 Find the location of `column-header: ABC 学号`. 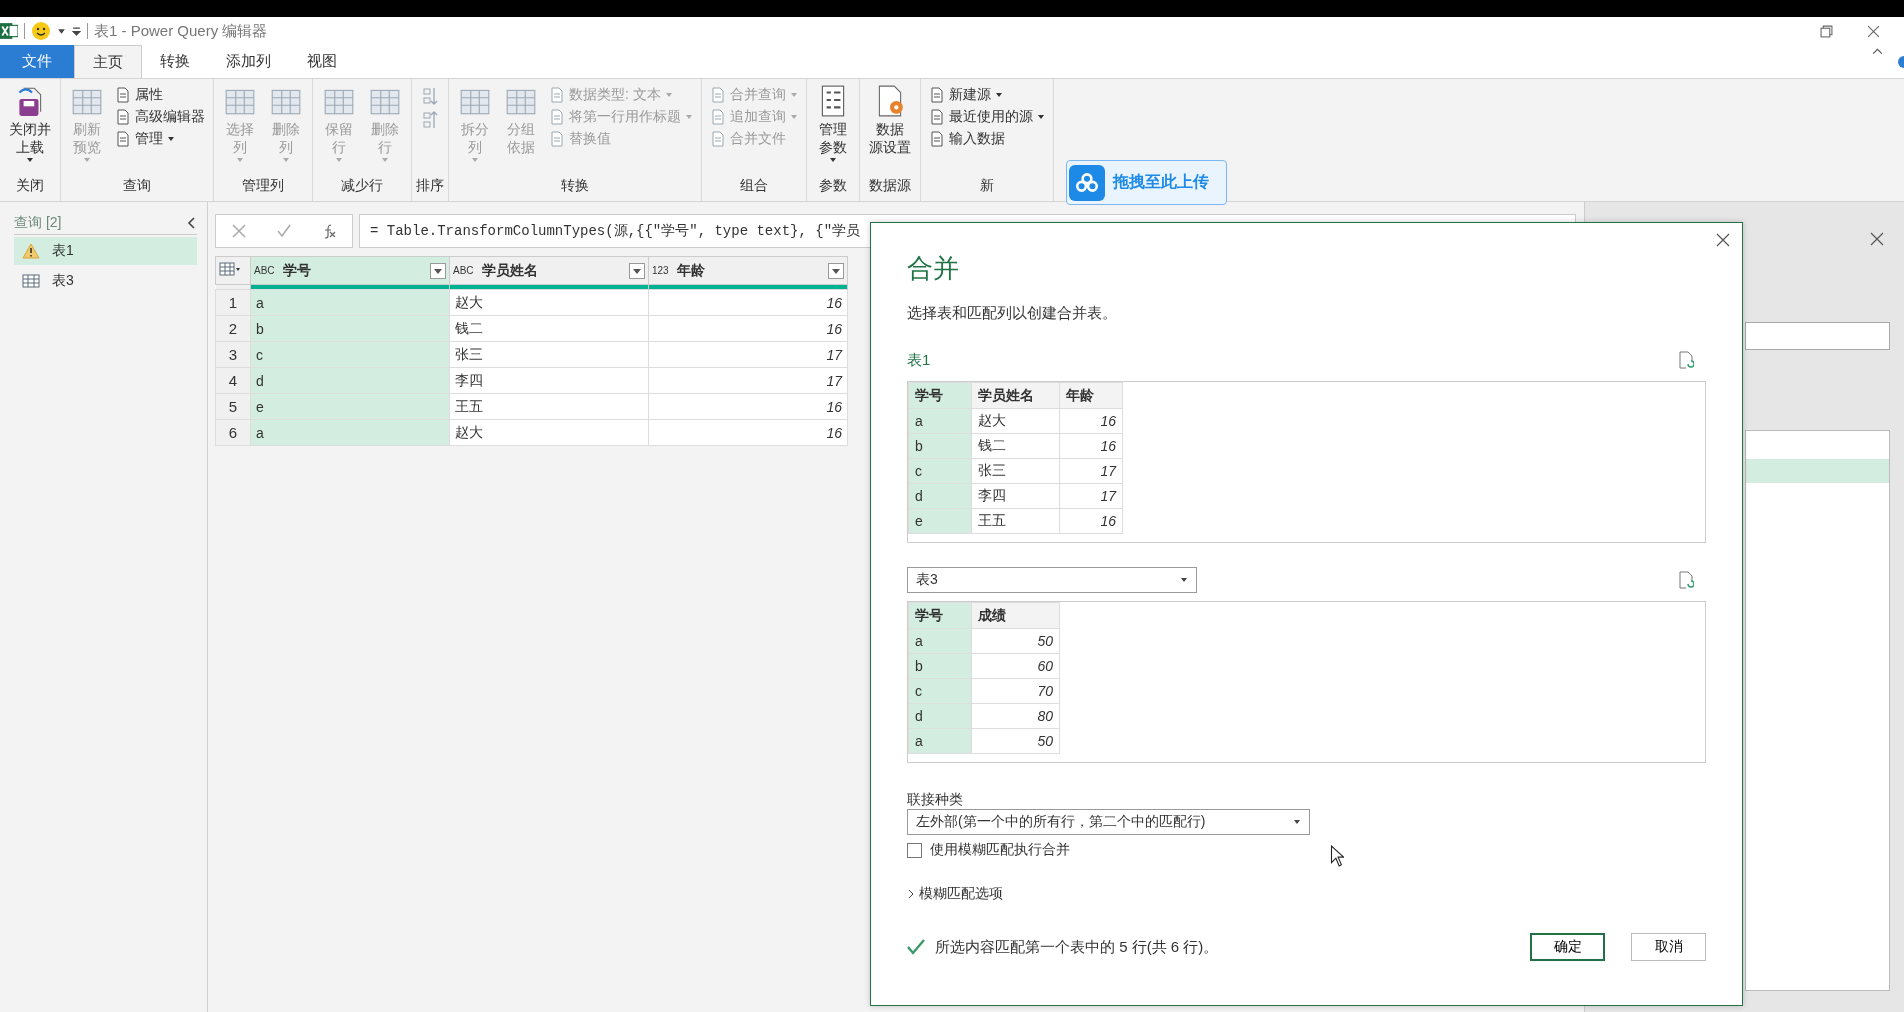

column-header: ABC 学号 is located at coordinates (350, 270).